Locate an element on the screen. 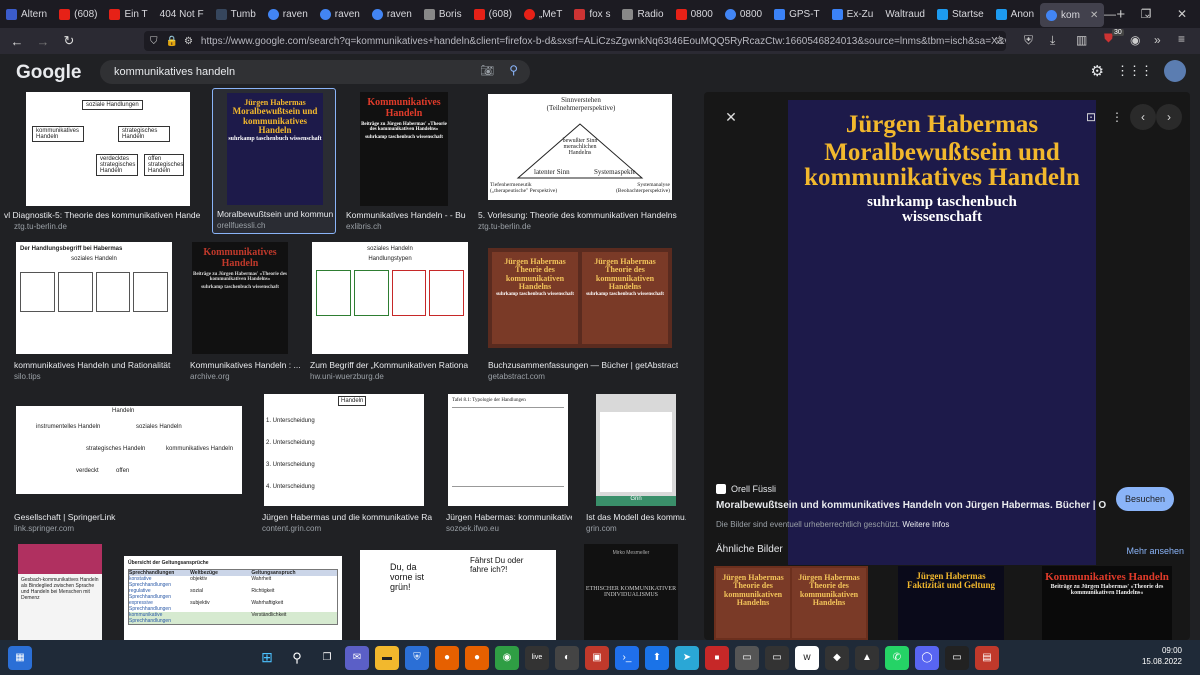  minimize-button: — is located at coordinates (1110, 14).